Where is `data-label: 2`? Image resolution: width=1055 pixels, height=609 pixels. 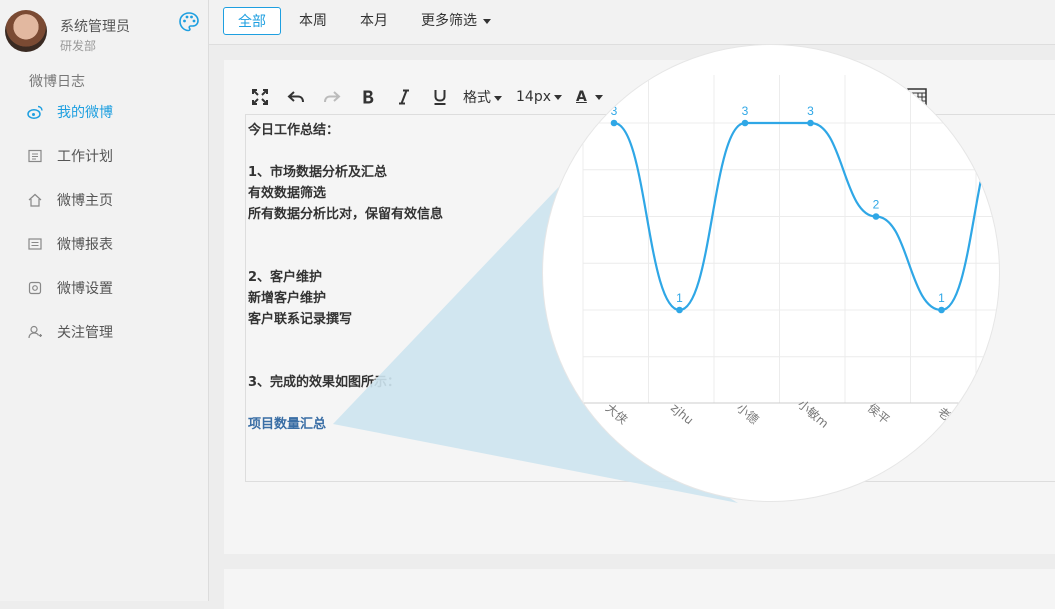 data-label: 2 is located at coordinates (876, 205).